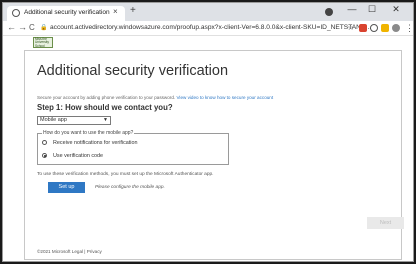  Describe the element at coordinates (133, 10) in the screenshot. I see `new-tab-button: +` at that location.